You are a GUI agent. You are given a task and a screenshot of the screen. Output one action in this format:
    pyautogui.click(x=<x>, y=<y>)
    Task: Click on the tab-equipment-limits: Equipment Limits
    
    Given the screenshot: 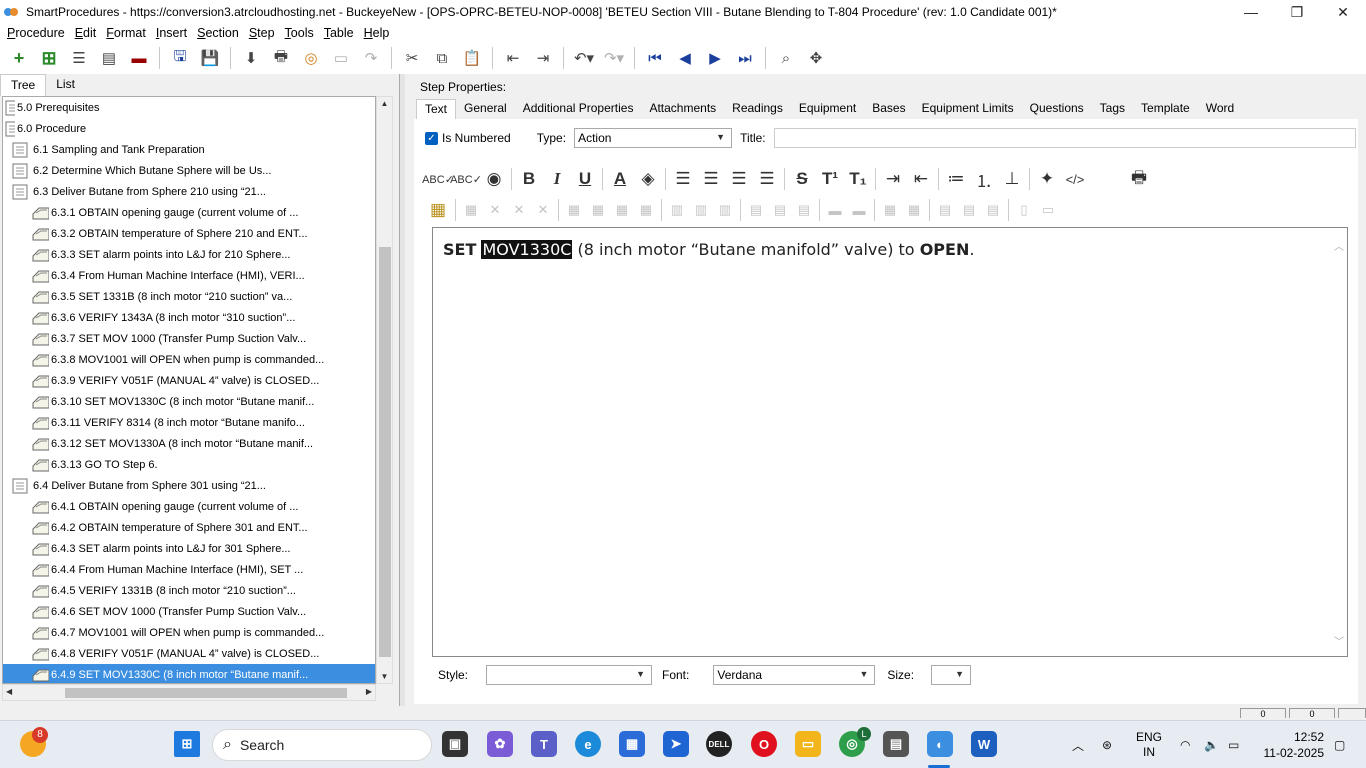 What is the action you would take?
    pyautogui.click(x=968, y=109)
    